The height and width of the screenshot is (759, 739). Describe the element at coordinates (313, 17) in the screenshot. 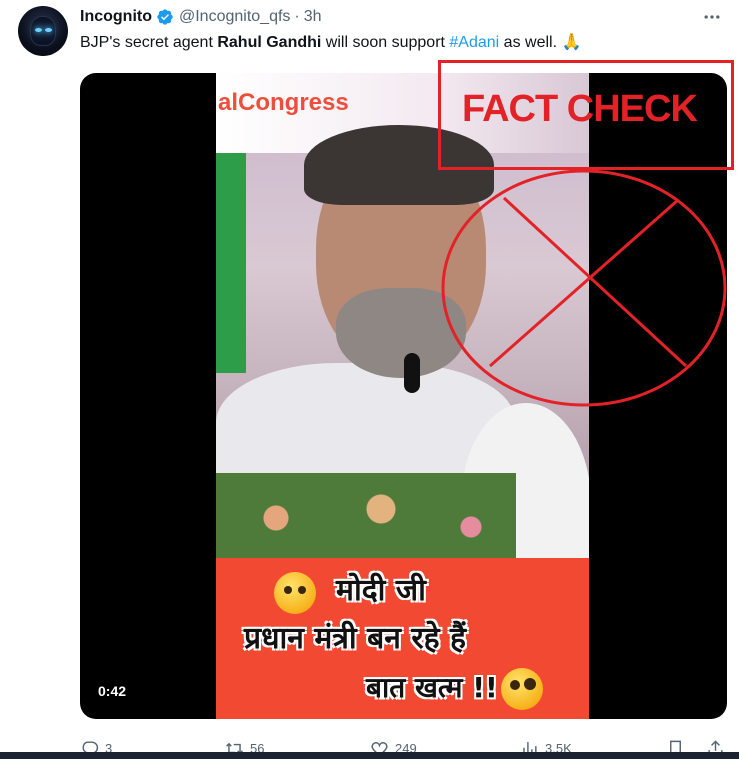

I see `timestamp: 3h` at that location.